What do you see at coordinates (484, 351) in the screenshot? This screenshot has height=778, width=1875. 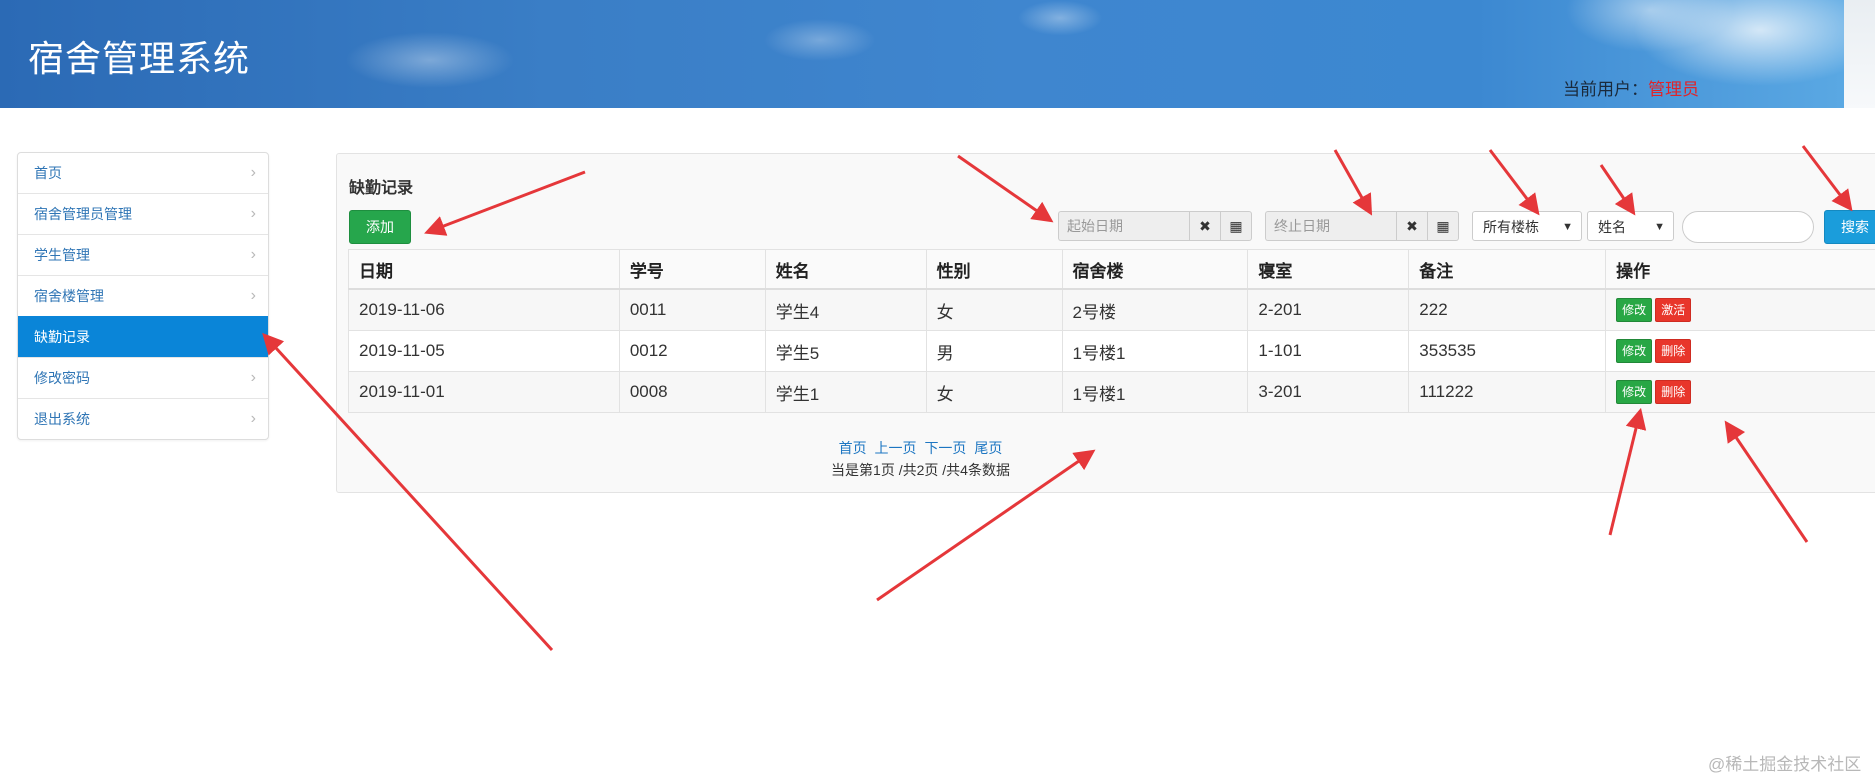 I see `cell-date: 2019-11-05` at bounding box center [484, 351].